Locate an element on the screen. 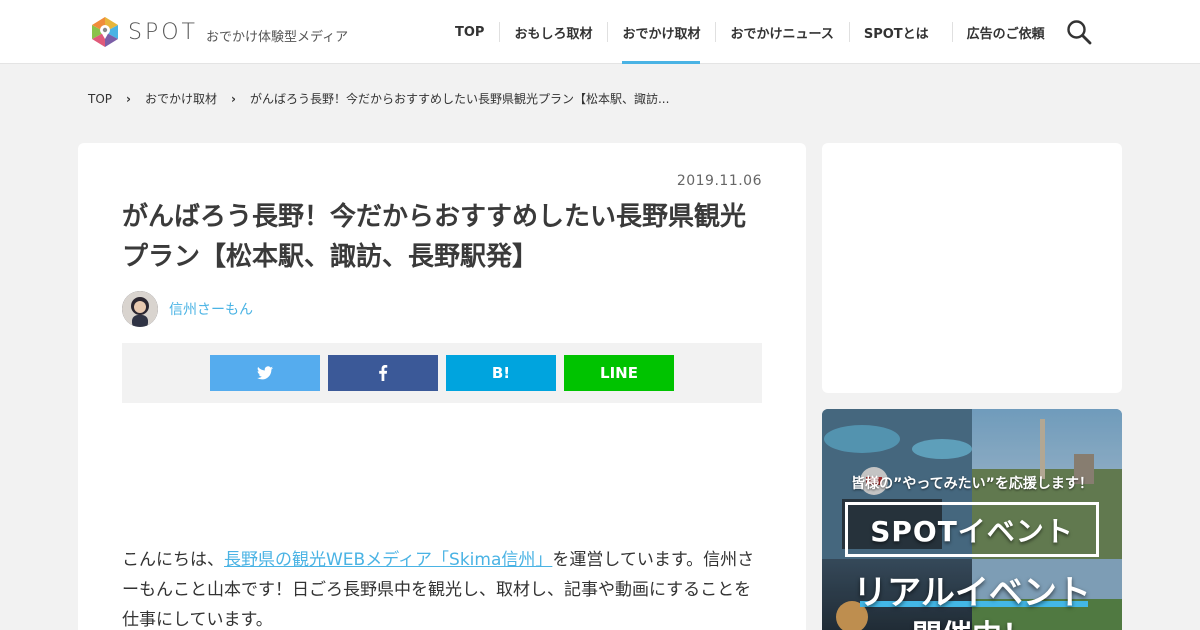  skima-shinshu-link: 長野県の観光WEBメディア「Skima信州」 is located at coordinates (388, 560).